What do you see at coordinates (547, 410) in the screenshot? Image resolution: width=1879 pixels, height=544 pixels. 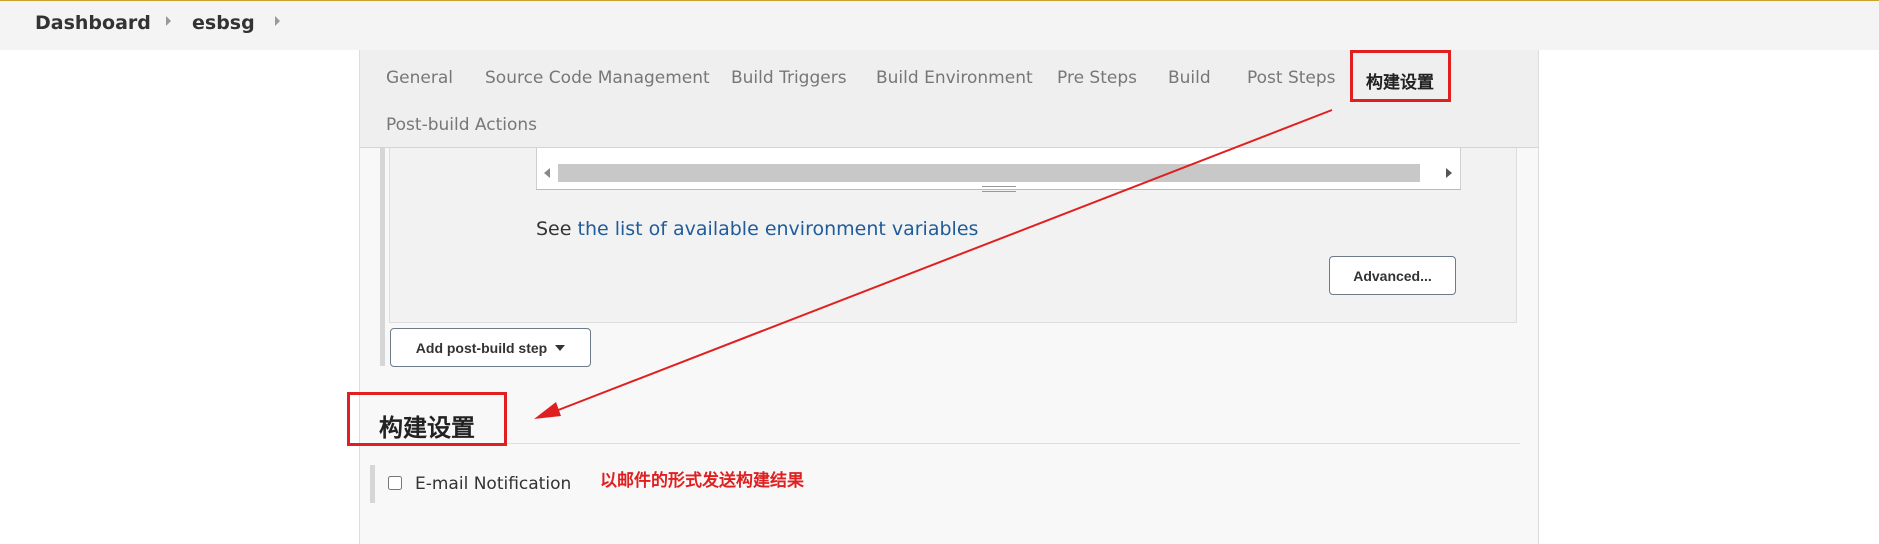 I see `annotation-arrow-head` at bounding box center [547, 410].